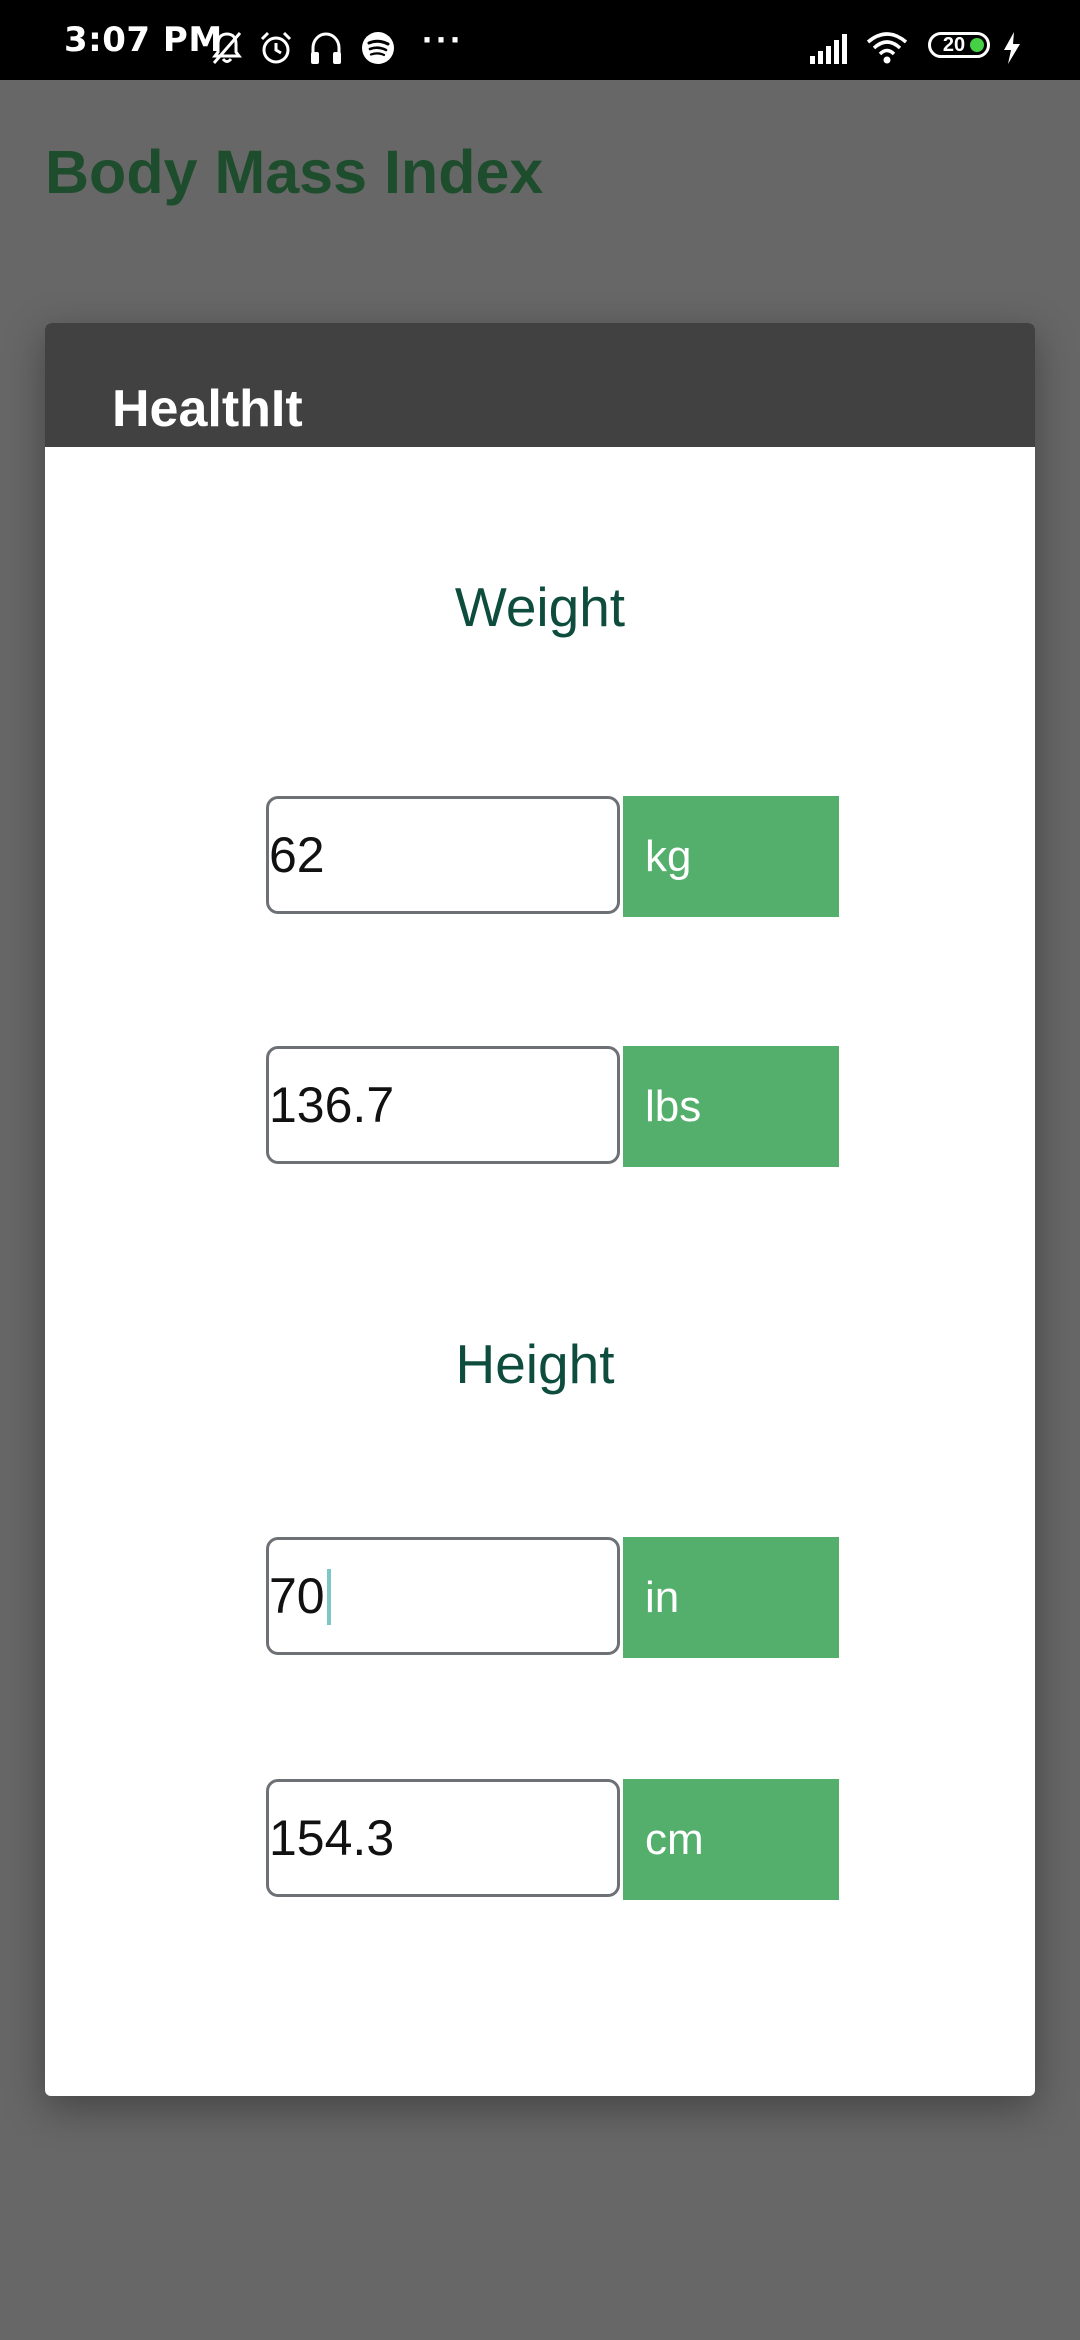 This screenshot has height=2340, width=1080. What do you see at coordinates (227, 48) in the screenshot?
I see `mute-bell-icon` at bounding box center [227, 48].